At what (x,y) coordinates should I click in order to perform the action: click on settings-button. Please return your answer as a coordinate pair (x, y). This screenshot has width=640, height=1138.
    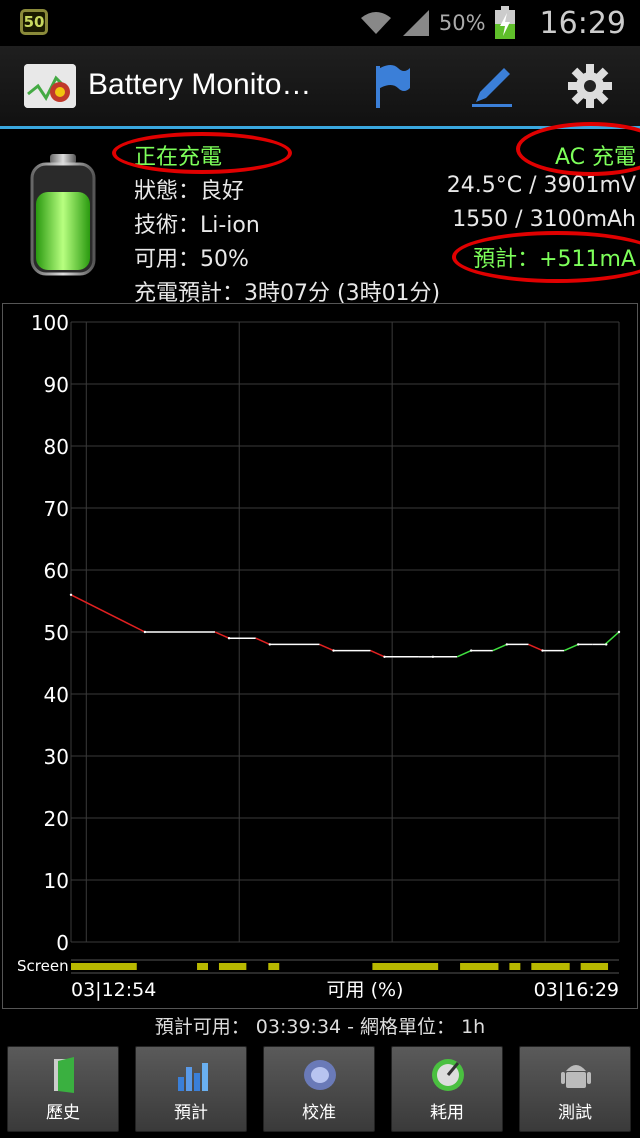
    Looking at the image, I should click on (590, 86).